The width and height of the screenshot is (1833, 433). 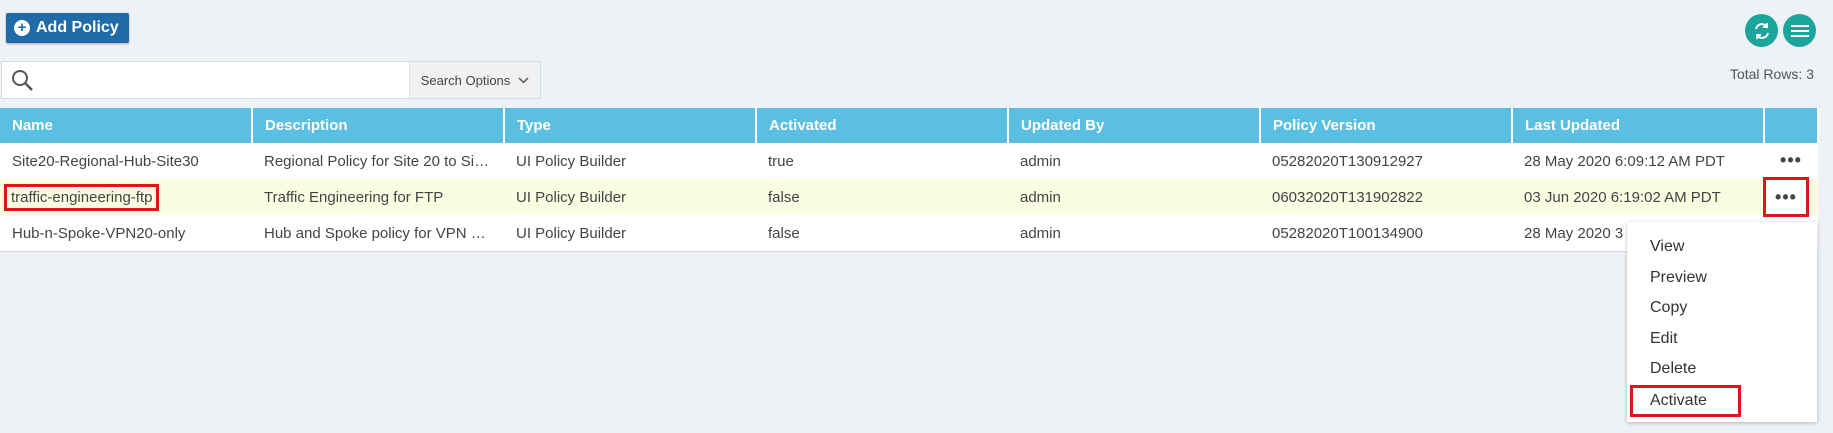 What do you see at coordinates (1386, 161) in the screenshot?
I see `cell-policy-version: 05282020T130912927` at bounding box center [1386, 161].